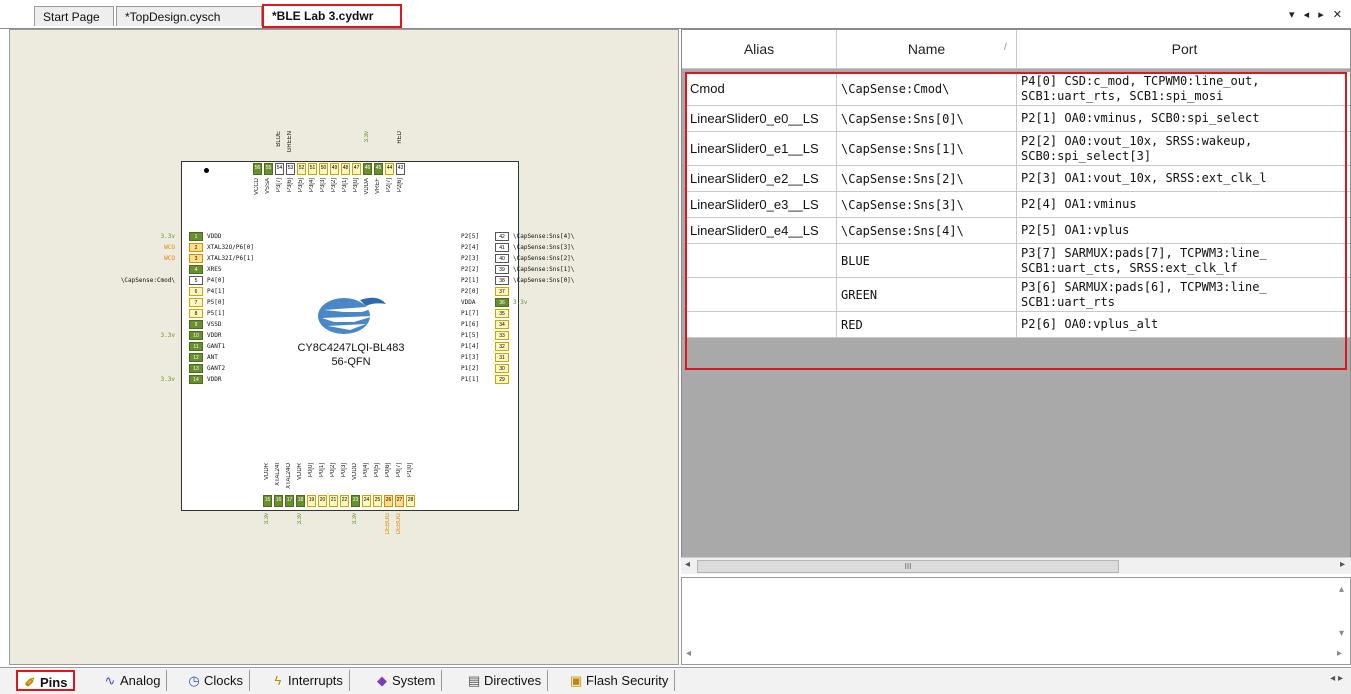 Image resolution: width=1351 pixels, height=694 pixels. I want to click on tab-interrupts: ϟ Interrupts, so click(308, 680).